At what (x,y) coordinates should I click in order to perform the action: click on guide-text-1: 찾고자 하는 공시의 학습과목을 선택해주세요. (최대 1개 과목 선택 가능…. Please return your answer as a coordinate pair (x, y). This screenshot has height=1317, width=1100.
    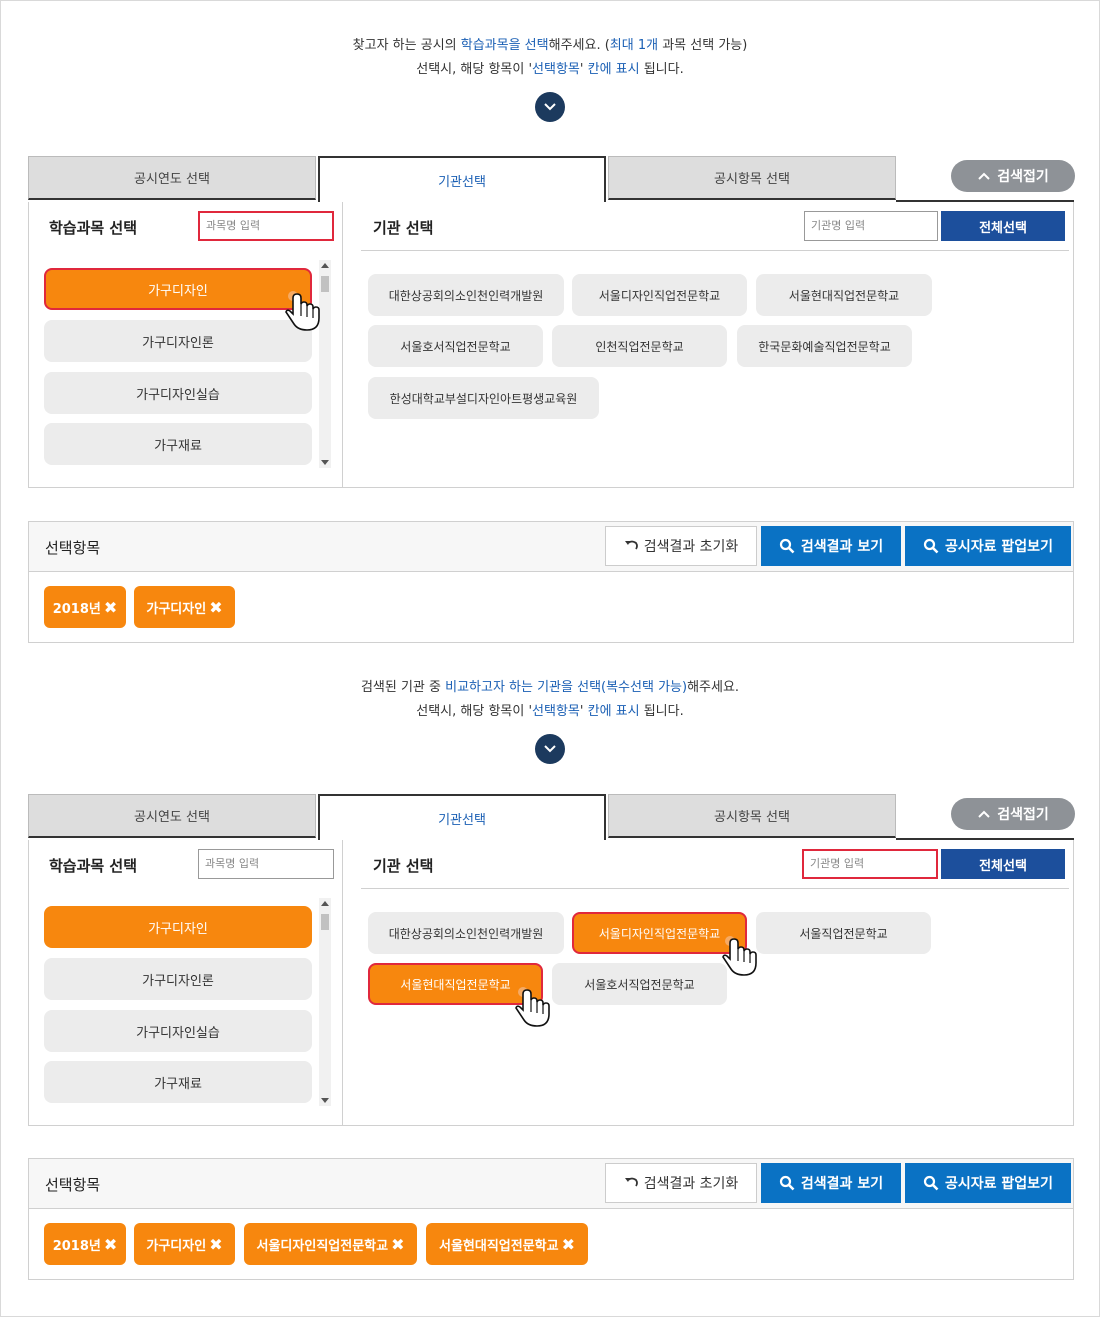
    Looking at the image, I should click on (550, 57).